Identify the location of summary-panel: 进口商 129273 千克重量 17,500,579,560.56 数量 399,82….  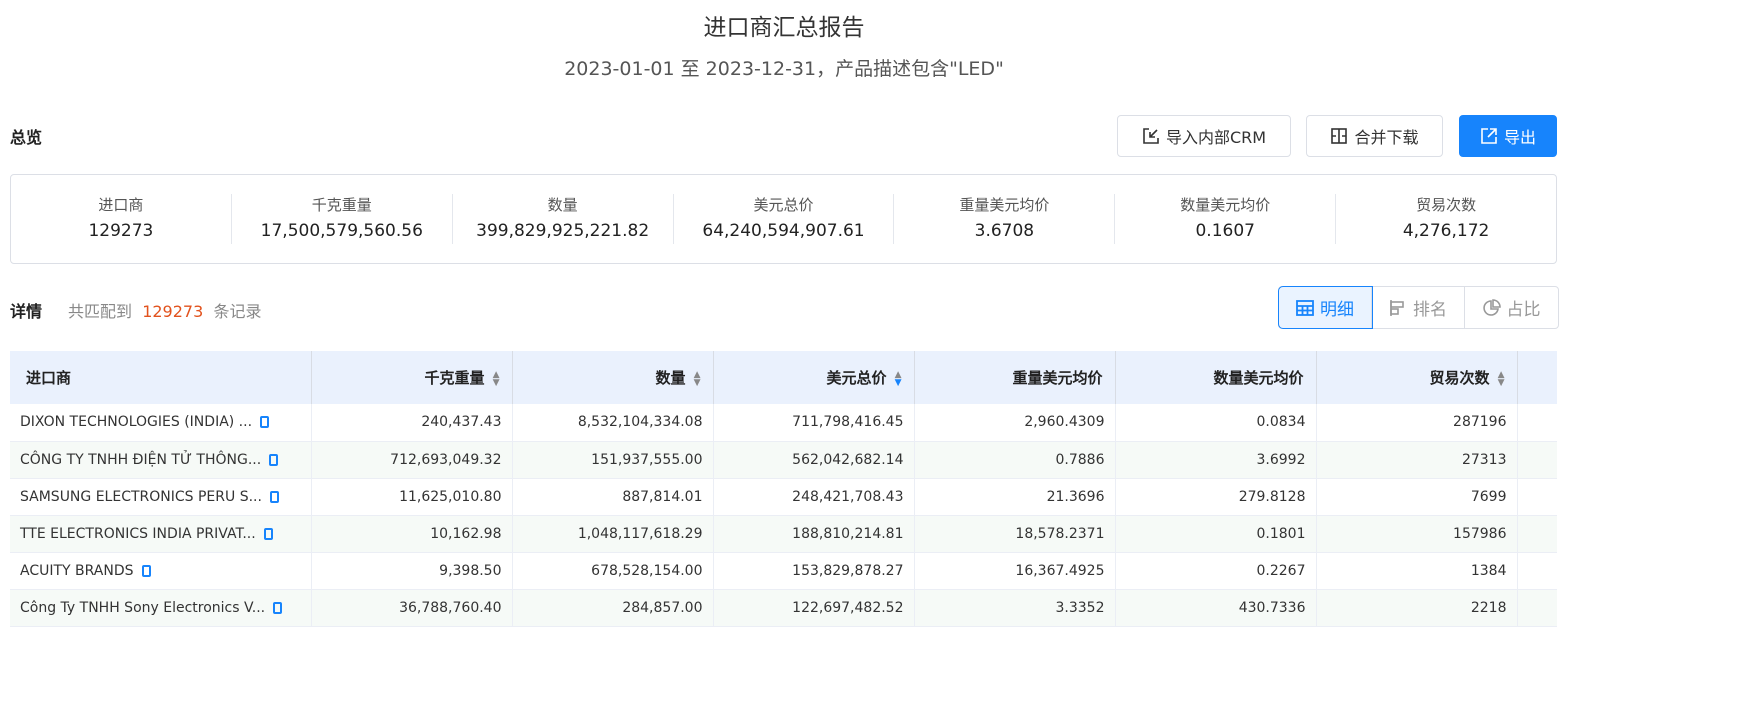
(783, 219).